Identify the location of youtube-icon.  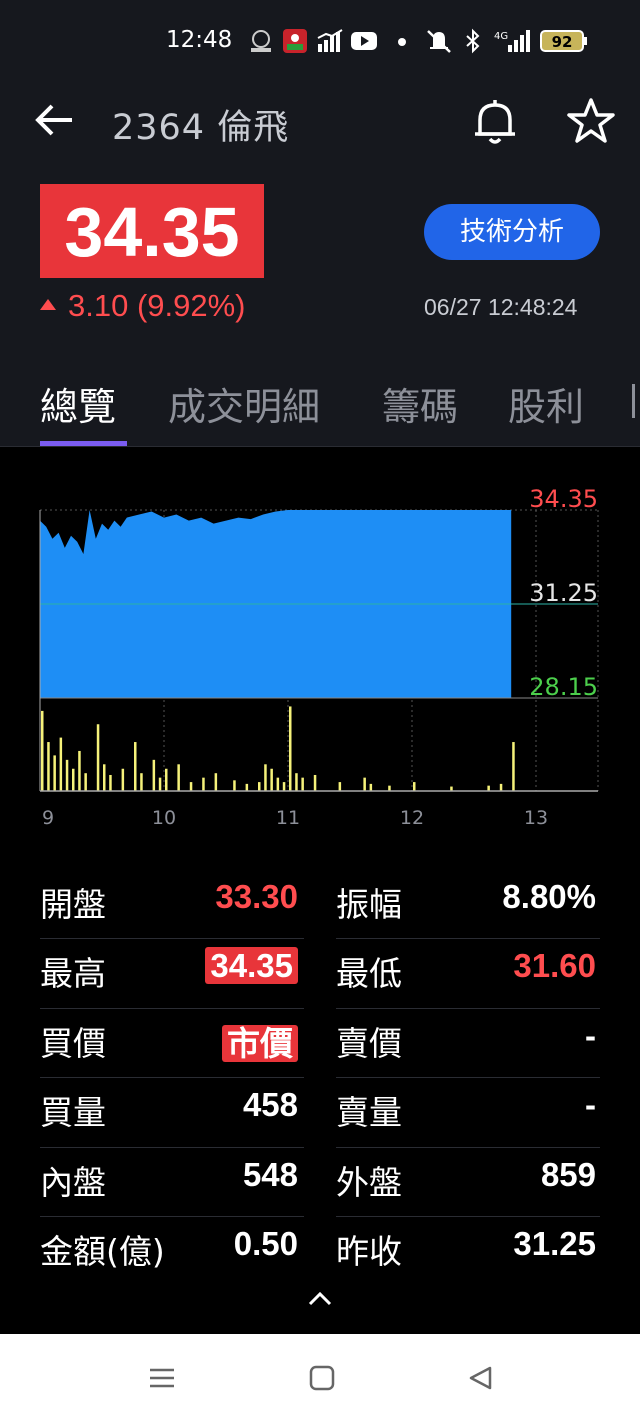
(364, 41).